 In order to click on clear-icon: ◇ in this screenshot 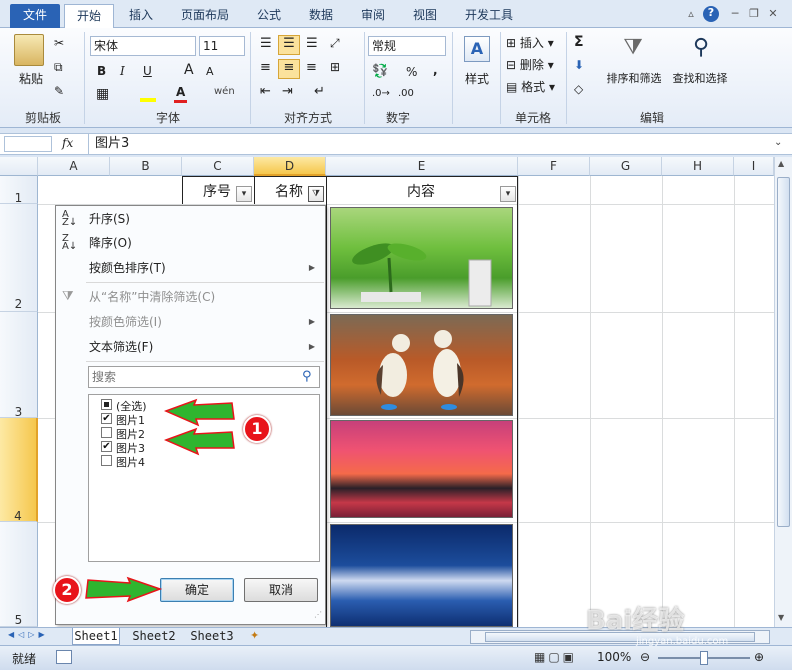, I will do `click(578, 89)`.